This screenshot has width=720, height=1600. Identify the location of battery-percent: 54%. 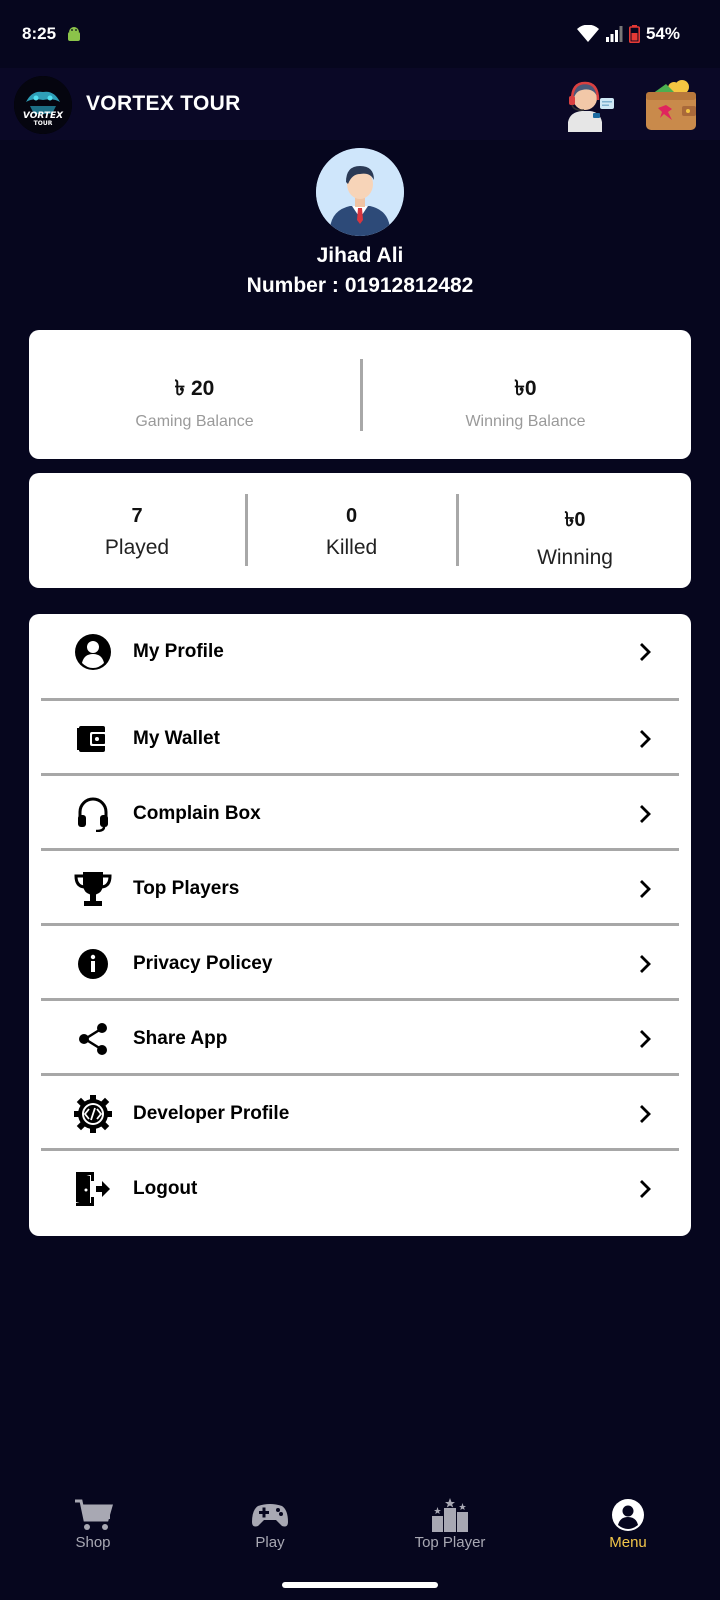
(662, 33).